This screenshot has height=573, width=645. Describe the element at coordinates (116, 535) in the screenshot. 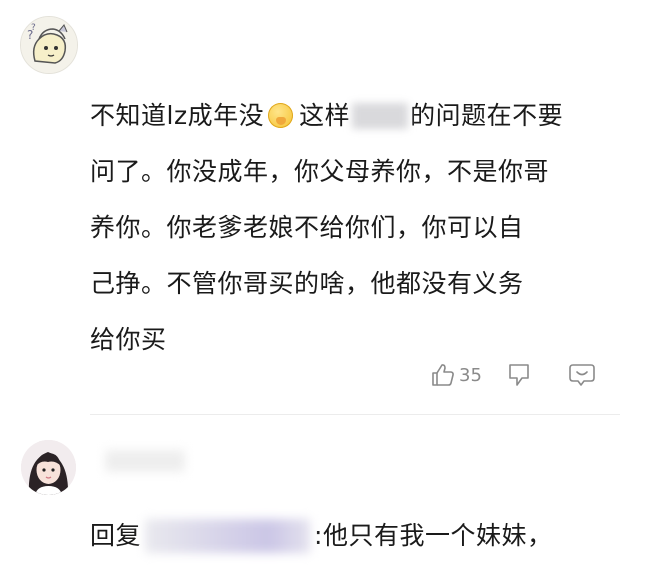

I see `reply-prefix: 回复` at that location.